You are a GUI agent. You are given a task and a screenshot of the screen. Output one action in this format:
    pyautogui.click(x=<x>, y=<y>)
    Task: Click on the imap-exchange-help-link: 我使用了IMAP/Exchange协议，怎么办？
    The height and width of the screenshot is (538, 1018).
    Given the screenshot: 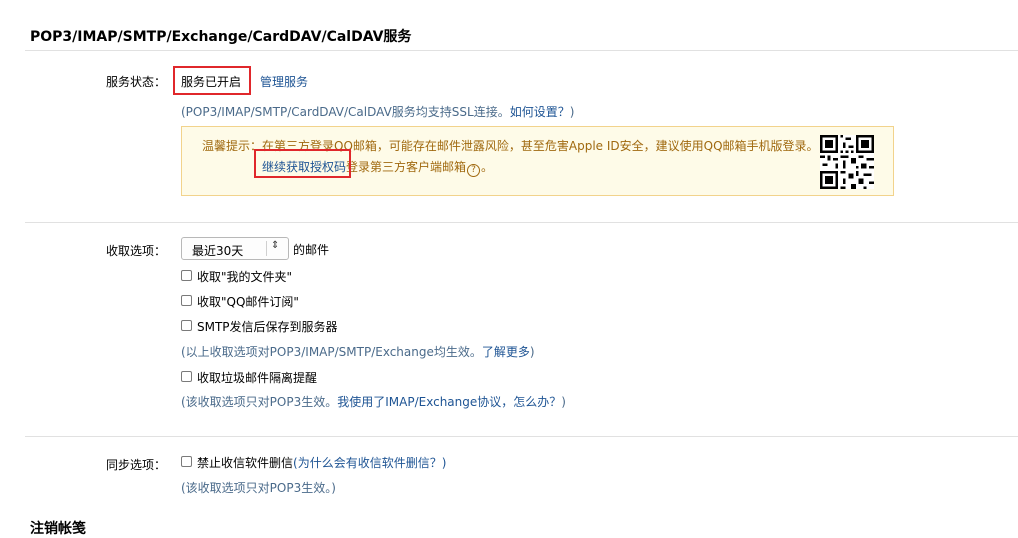 What is the action you would take?
    pyautogui.click(x=449, y=402)
    